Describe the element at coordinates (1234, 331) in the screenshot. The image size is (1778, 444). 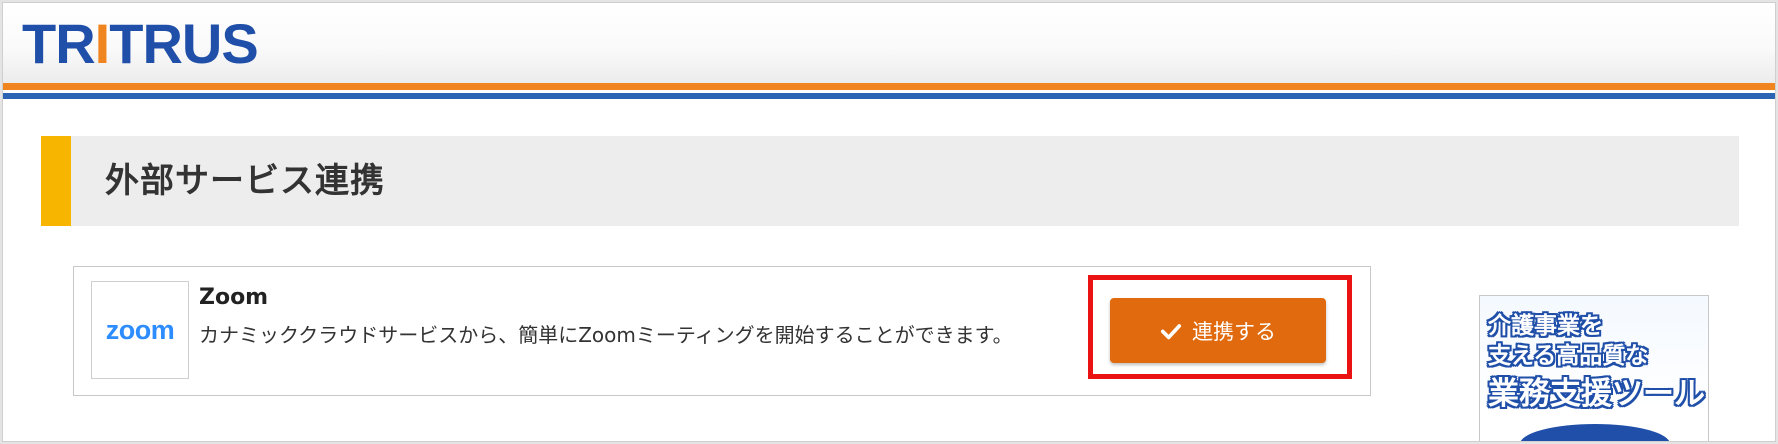
I see `connect-button-label: 連携する` at that location.